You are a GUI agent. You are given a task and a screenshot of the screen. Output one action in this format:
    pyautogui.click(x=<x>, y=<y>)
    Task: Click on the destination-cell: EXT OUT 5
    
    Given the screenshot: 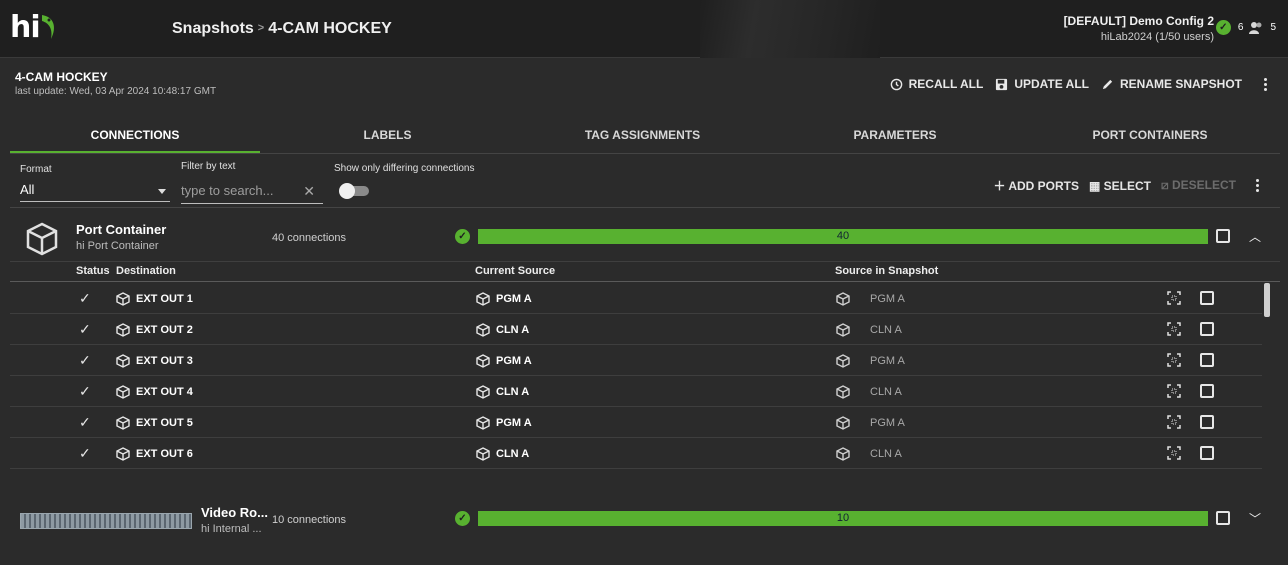 What is the action you would take?
    pyautogui.click(x=154, y=423)
    